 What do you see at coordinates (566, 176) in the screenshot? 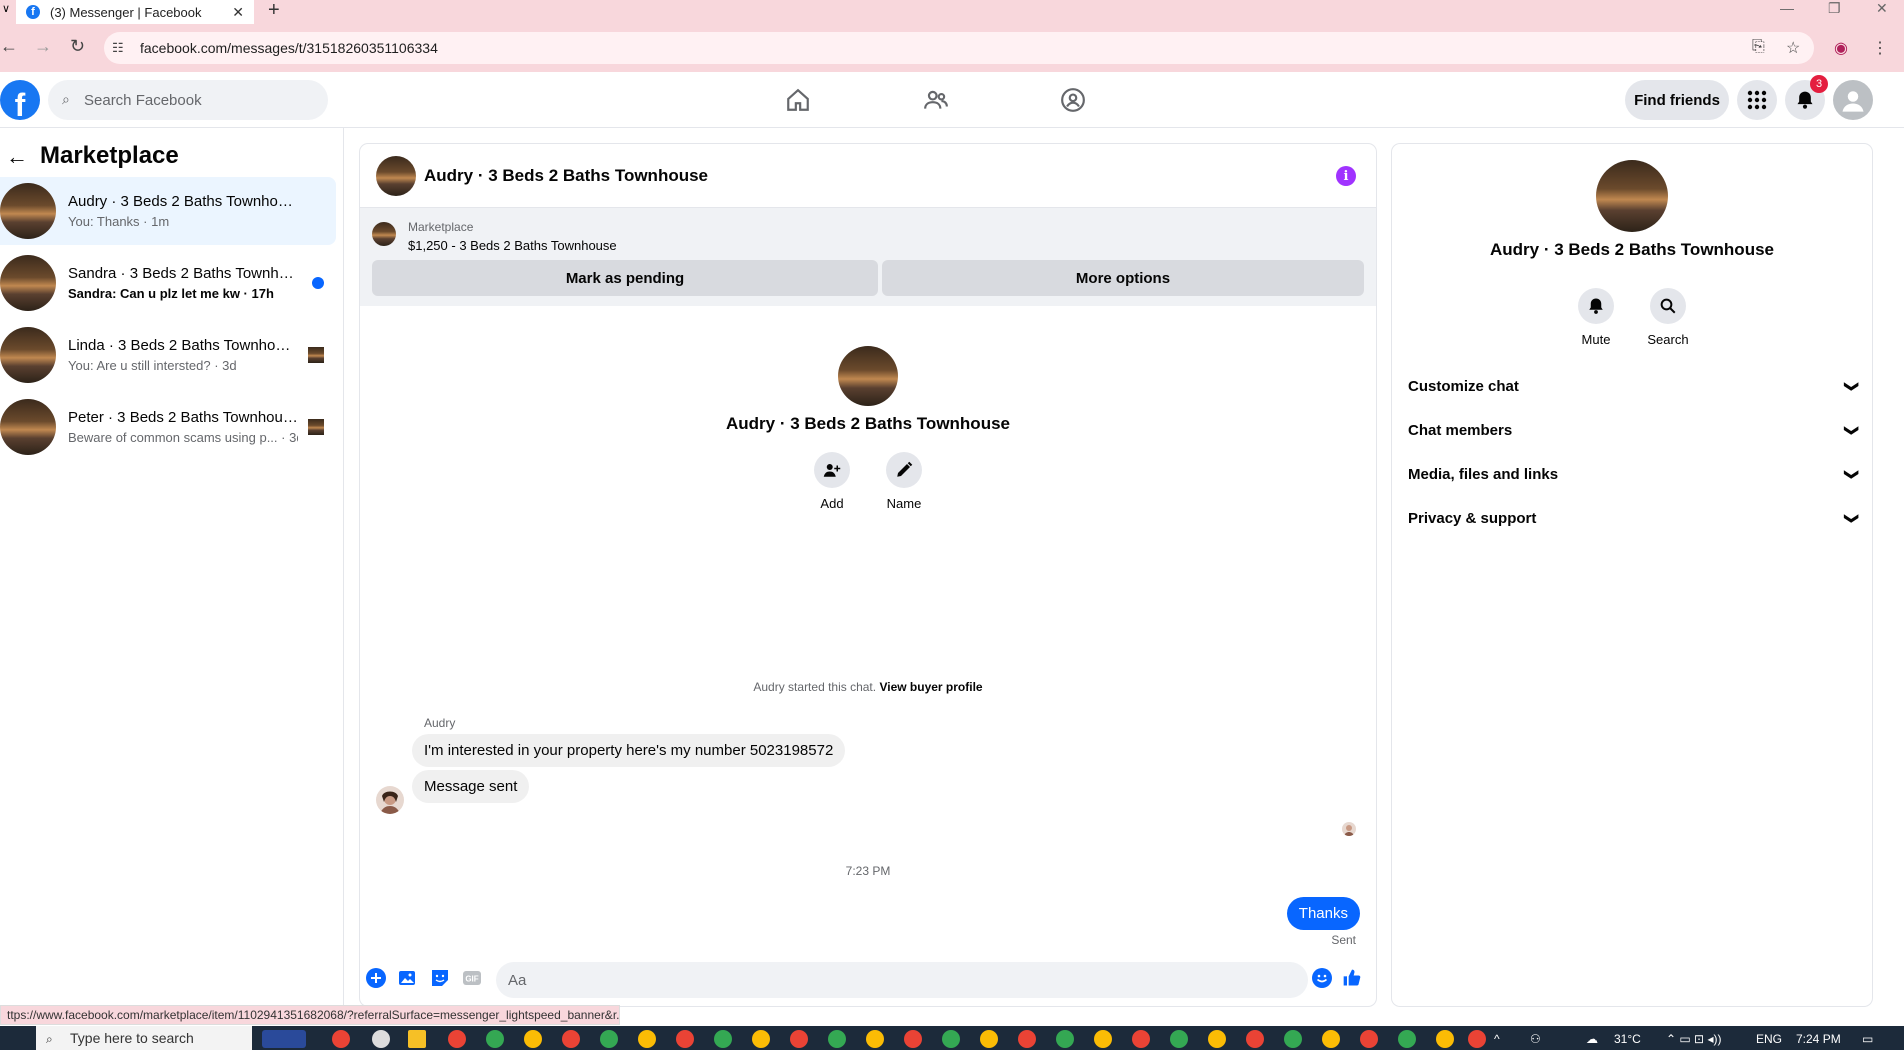
I see `chat-title: Audry · 3 Beds 2 Baths Townhouse` at bounding box center [566, 176].